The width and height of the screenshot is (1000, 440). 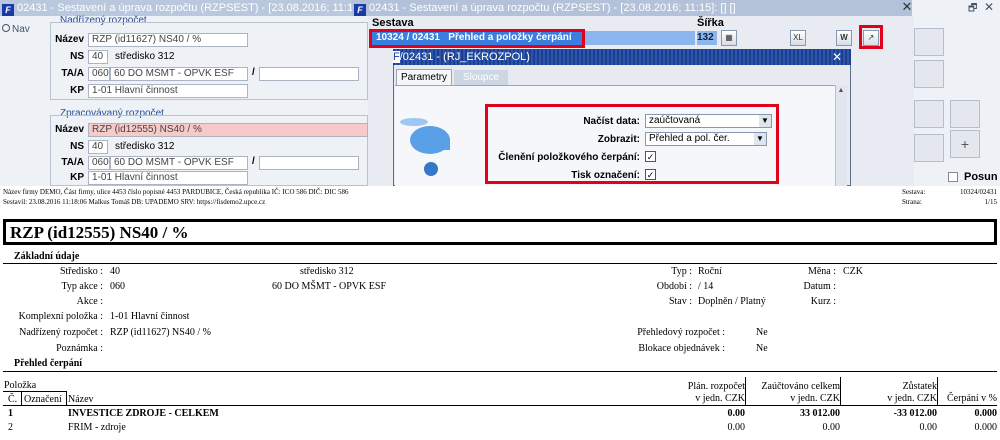 I want to click on report-sestava-value: 10324/02431, so click(x=978, y=192).